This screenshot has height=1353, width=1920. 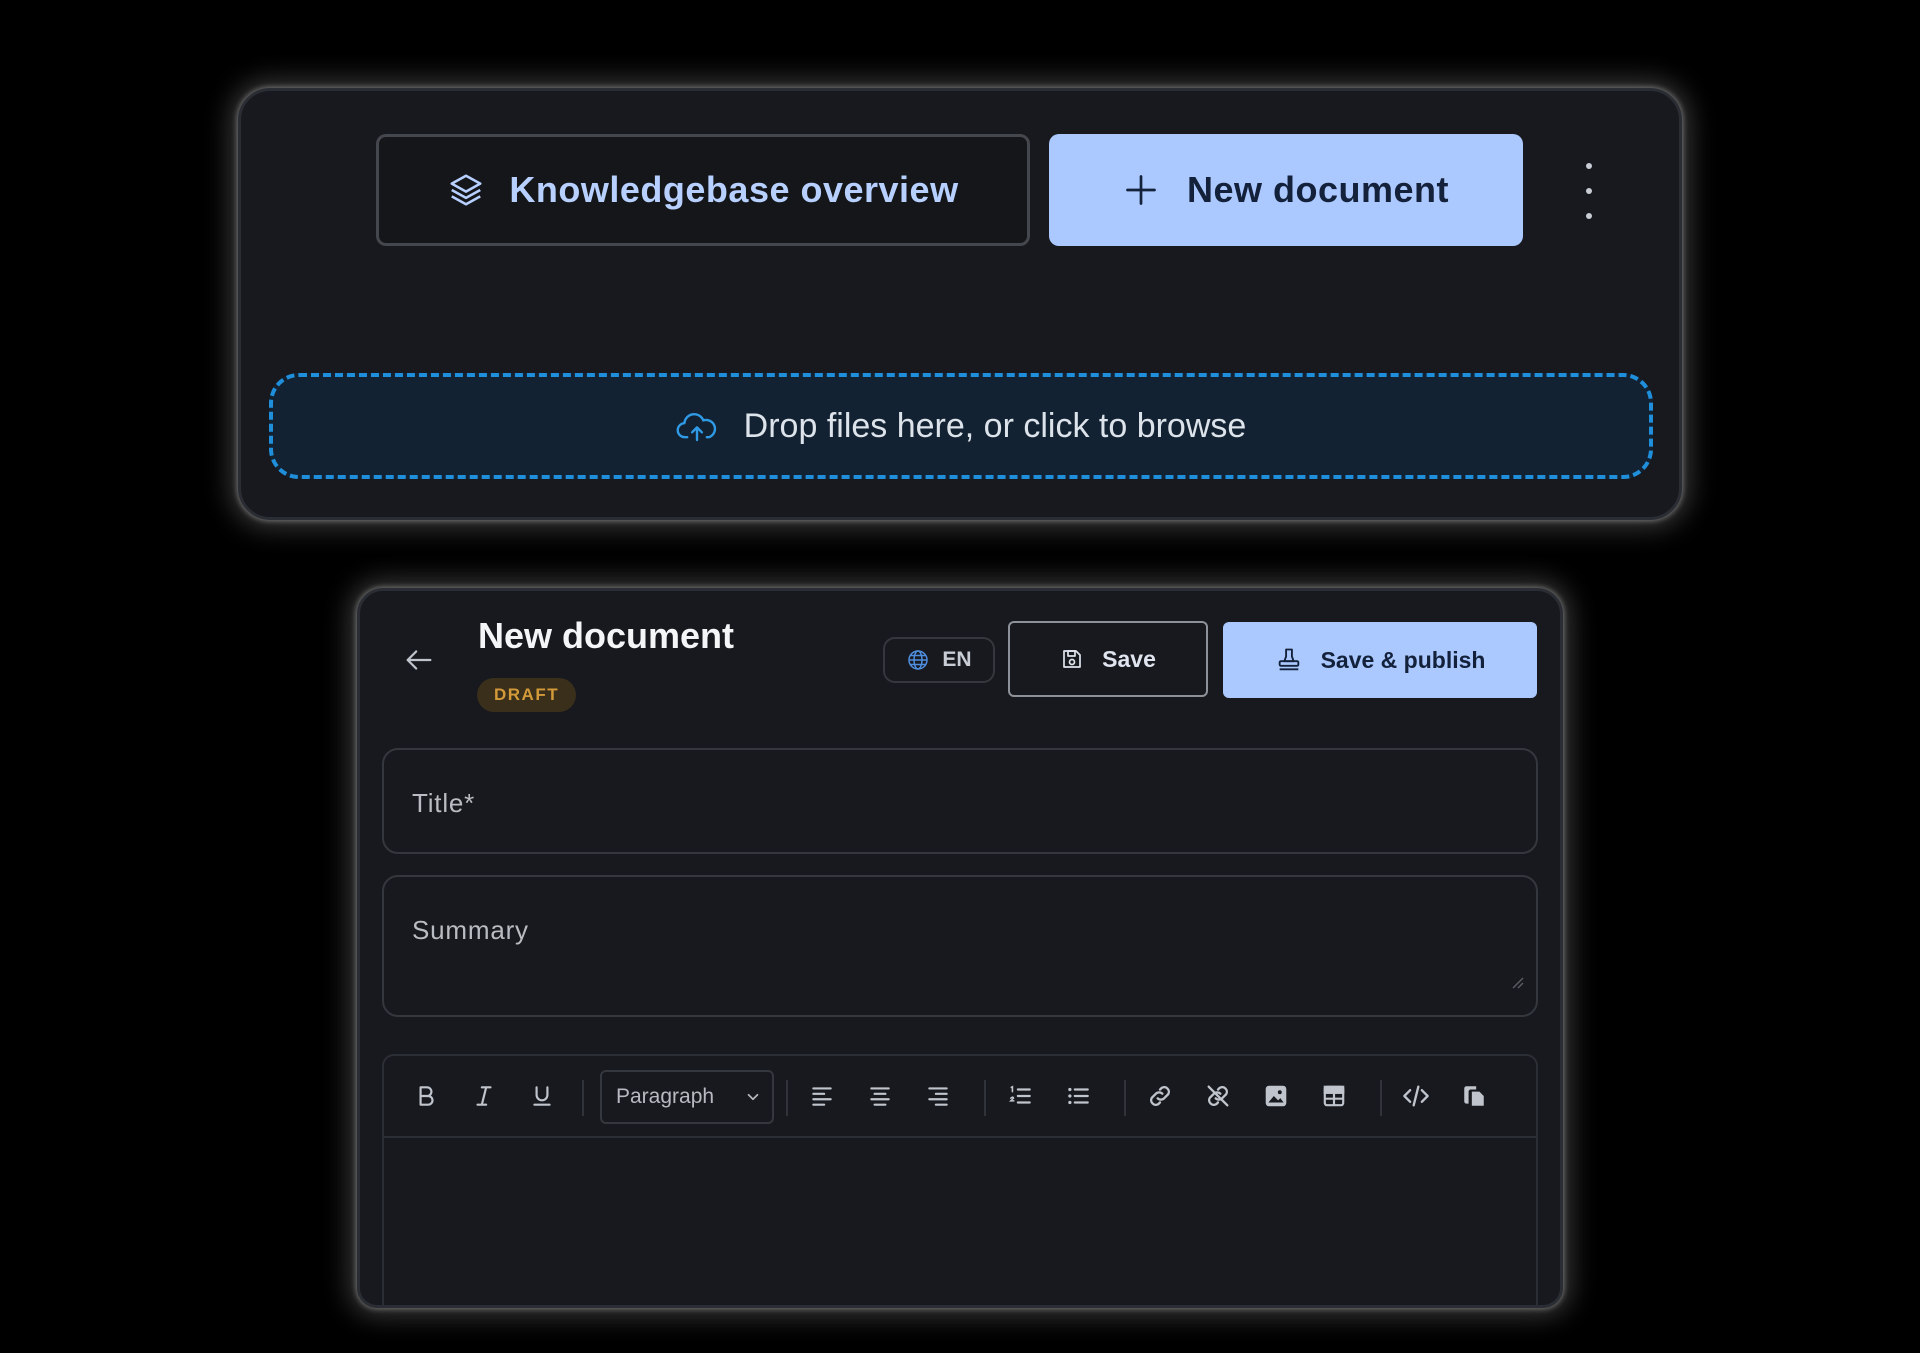 I want to click on chevron-down-icon, so click(x=753, y=1097).